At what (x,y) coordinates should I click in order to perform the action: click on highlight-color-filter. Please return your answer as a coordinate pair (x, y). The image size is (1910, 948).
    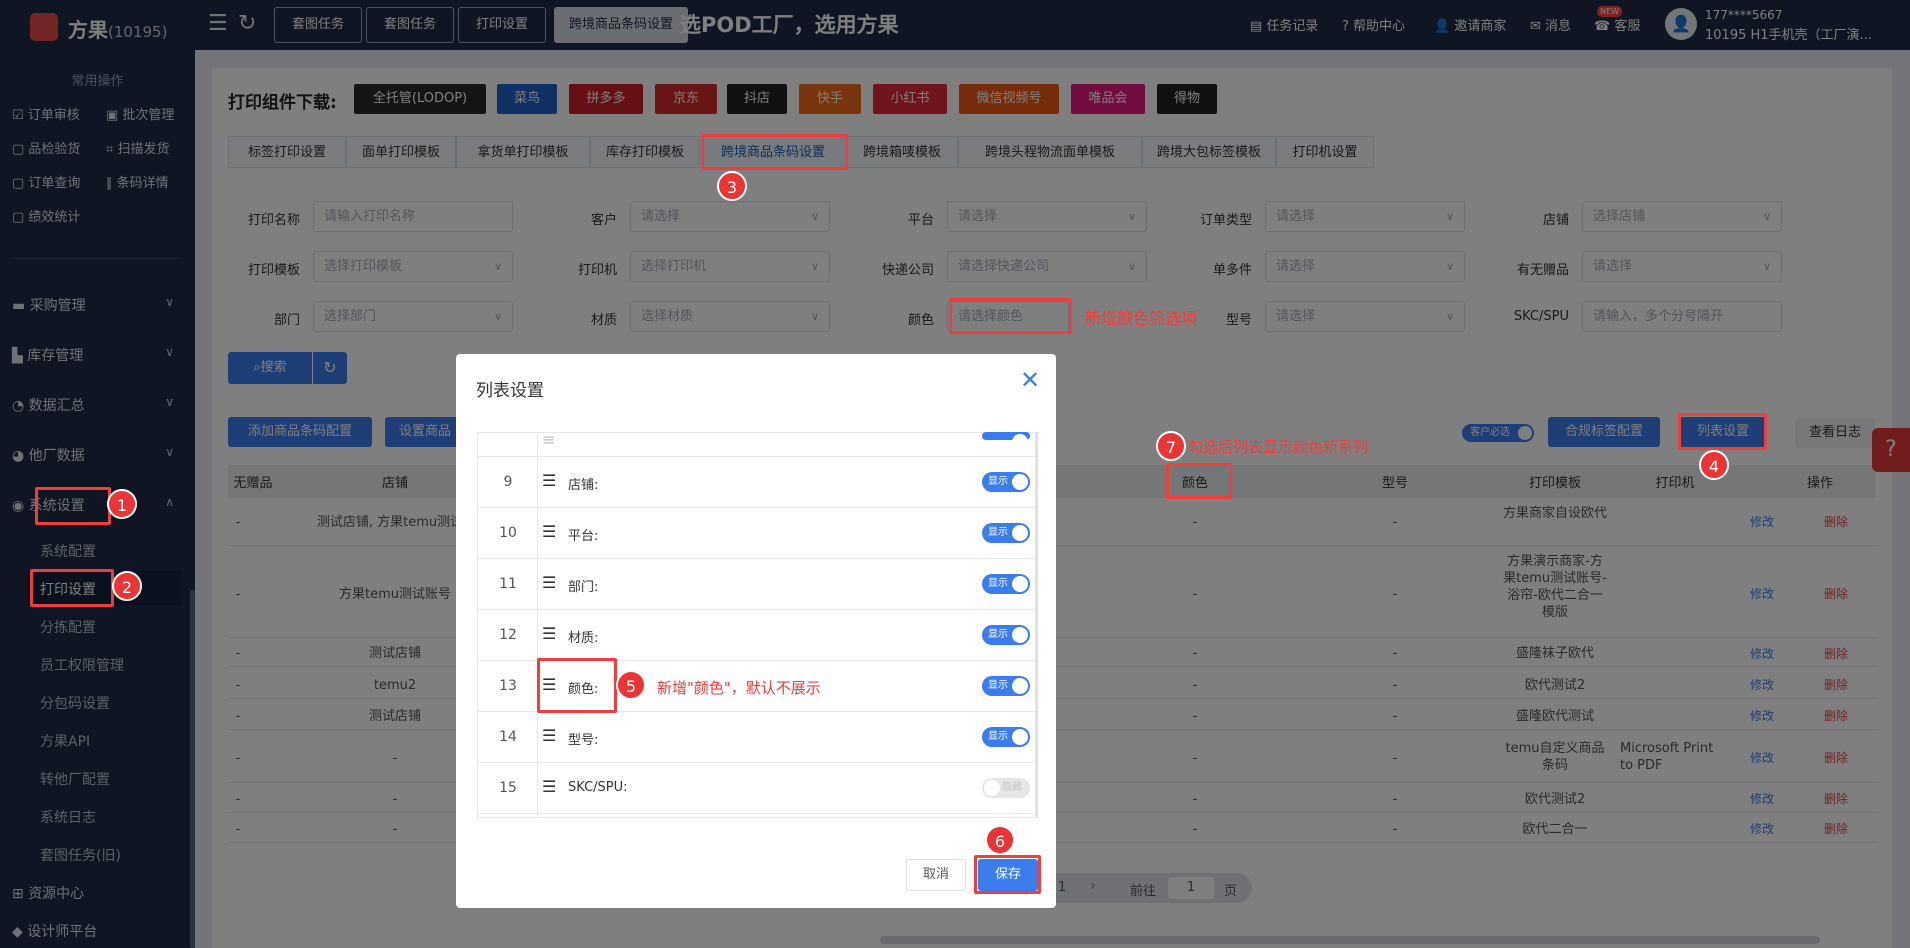
    Looking at the image, I should click on (1010, 316).